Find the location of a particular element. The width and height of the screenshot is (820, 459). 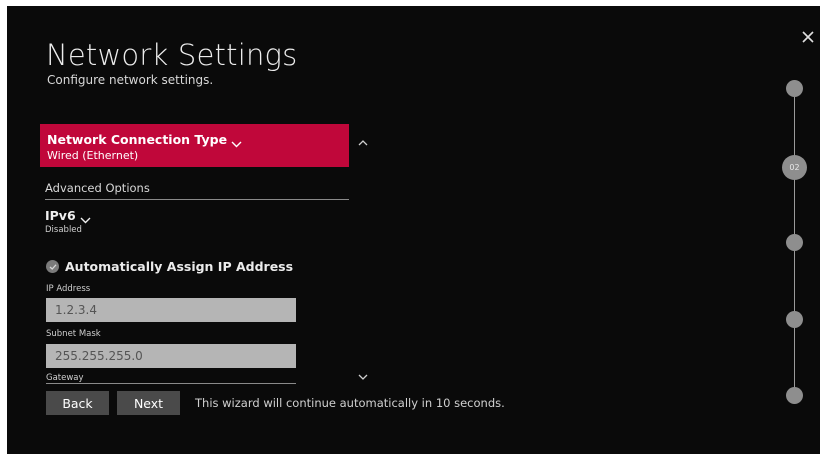

close-icon is located at coordinates (808, 37).